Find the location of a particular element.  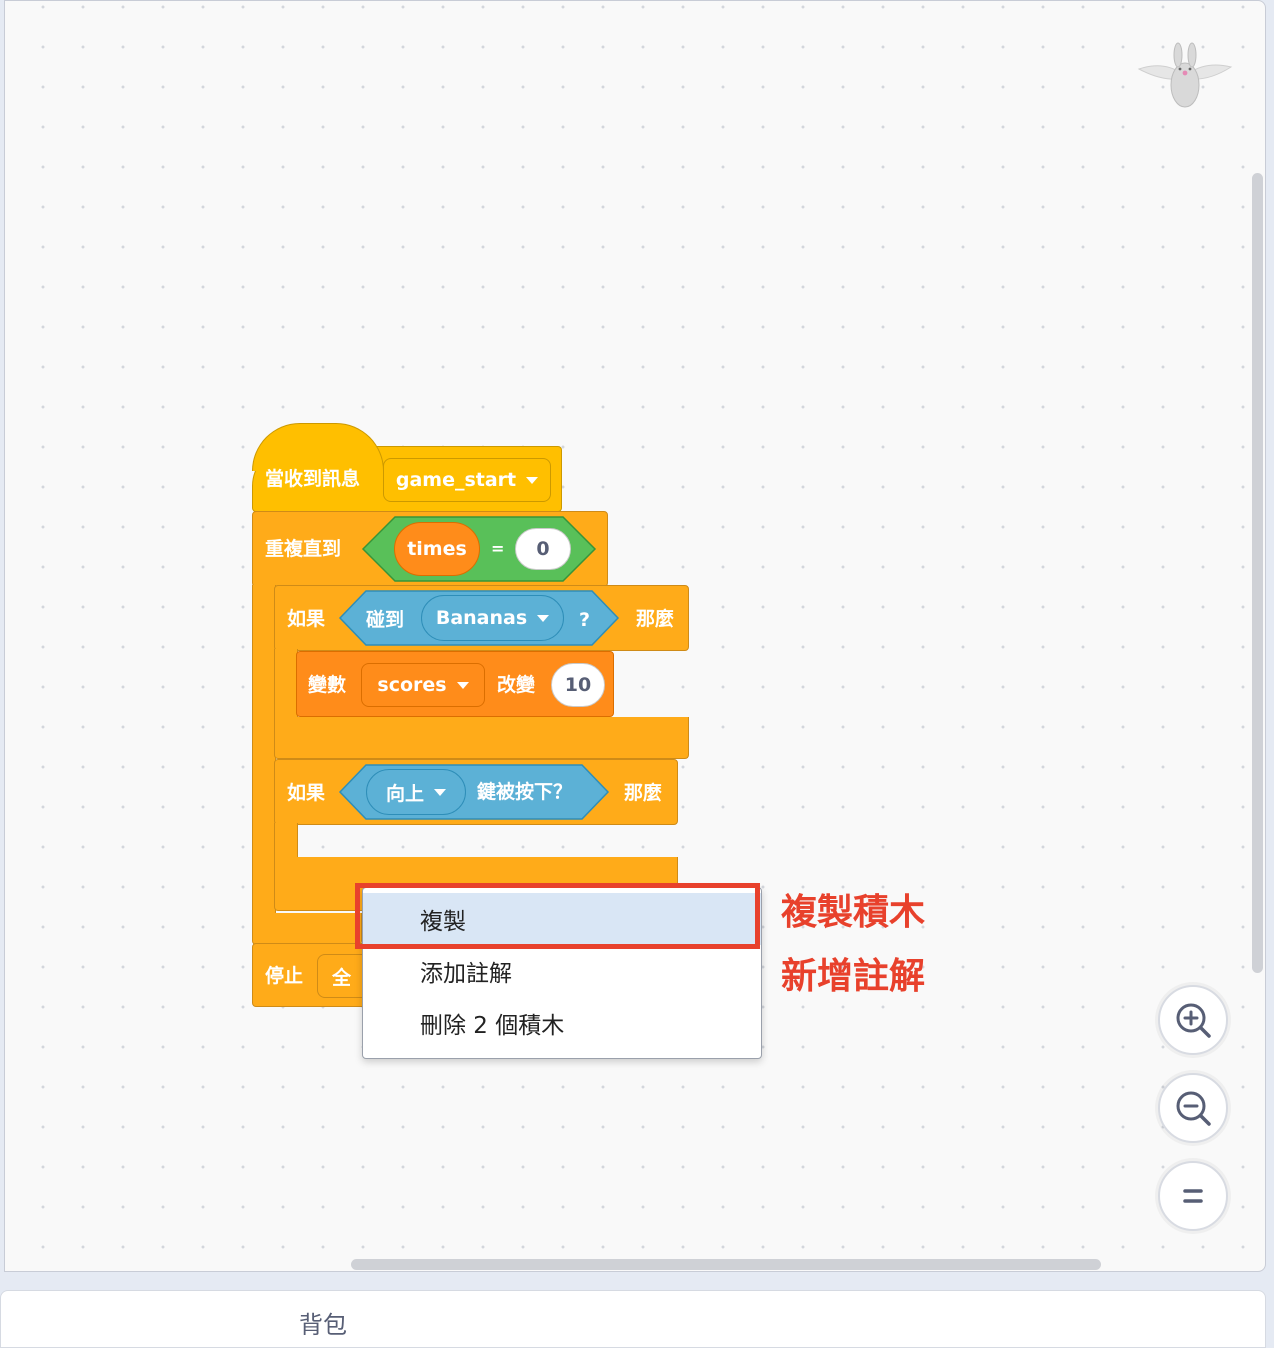

change-amount-input: 10 is located at coordinates (578, 685).